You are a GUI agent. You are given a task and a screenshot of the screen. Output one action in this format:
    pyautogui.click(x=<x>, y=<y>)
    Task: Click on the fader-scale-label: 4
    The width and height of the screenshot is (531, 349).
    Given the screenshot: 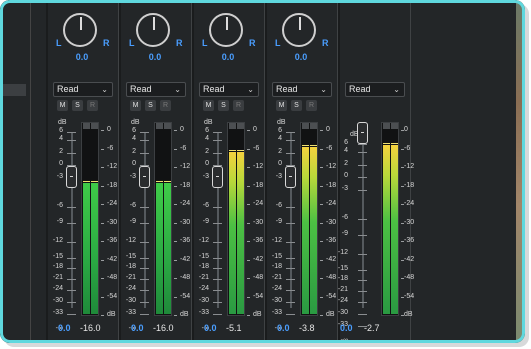 What is the action you would take?
    pyautogui.click(x=280, y=138)
    